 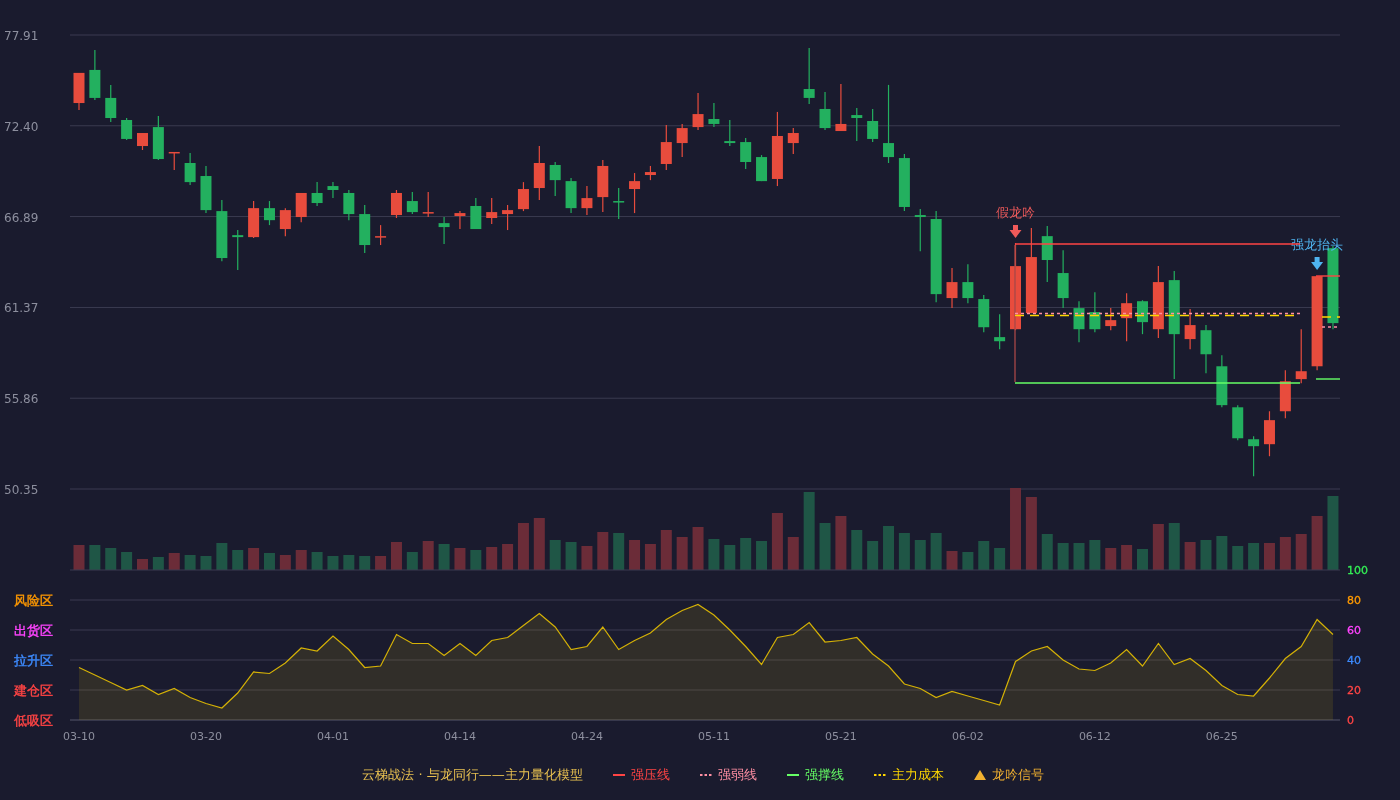 I want to click on signal-label: 假龙吟, so click(x=1015, y=212).